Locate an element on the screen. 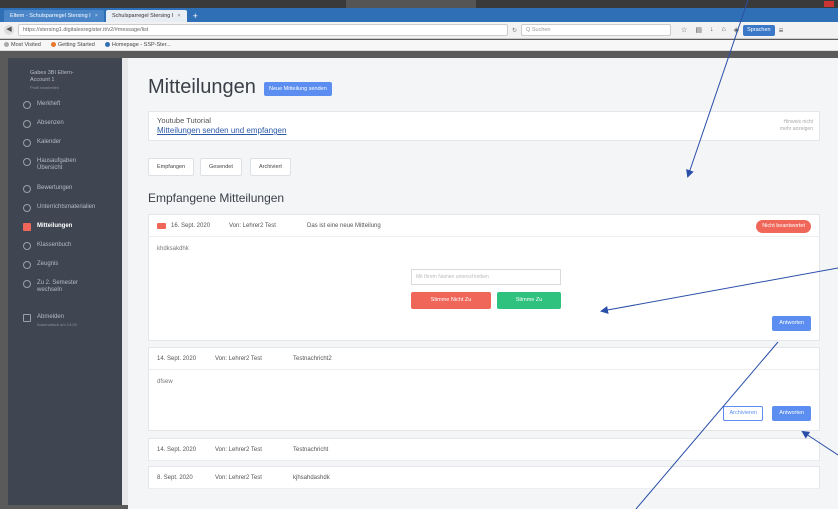 Image resolution: width=838 pixels, height=509 pixels. browser-search-input: Q Suchen is located at coordinates (596, 30).